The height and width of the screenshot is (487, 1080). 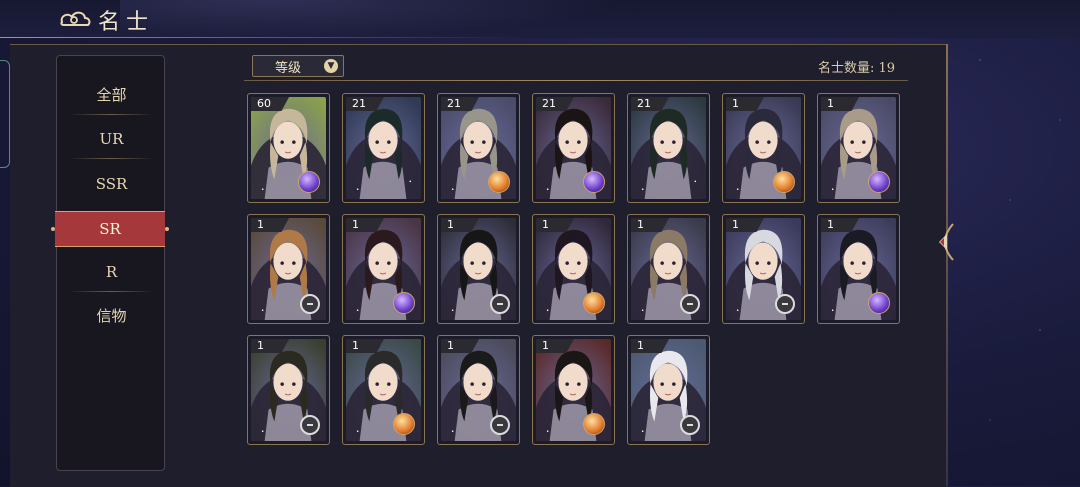 What do you see at coordinates (260, 37) in the screenshot?
I see `header-divider` at bounding box center [260, 37].